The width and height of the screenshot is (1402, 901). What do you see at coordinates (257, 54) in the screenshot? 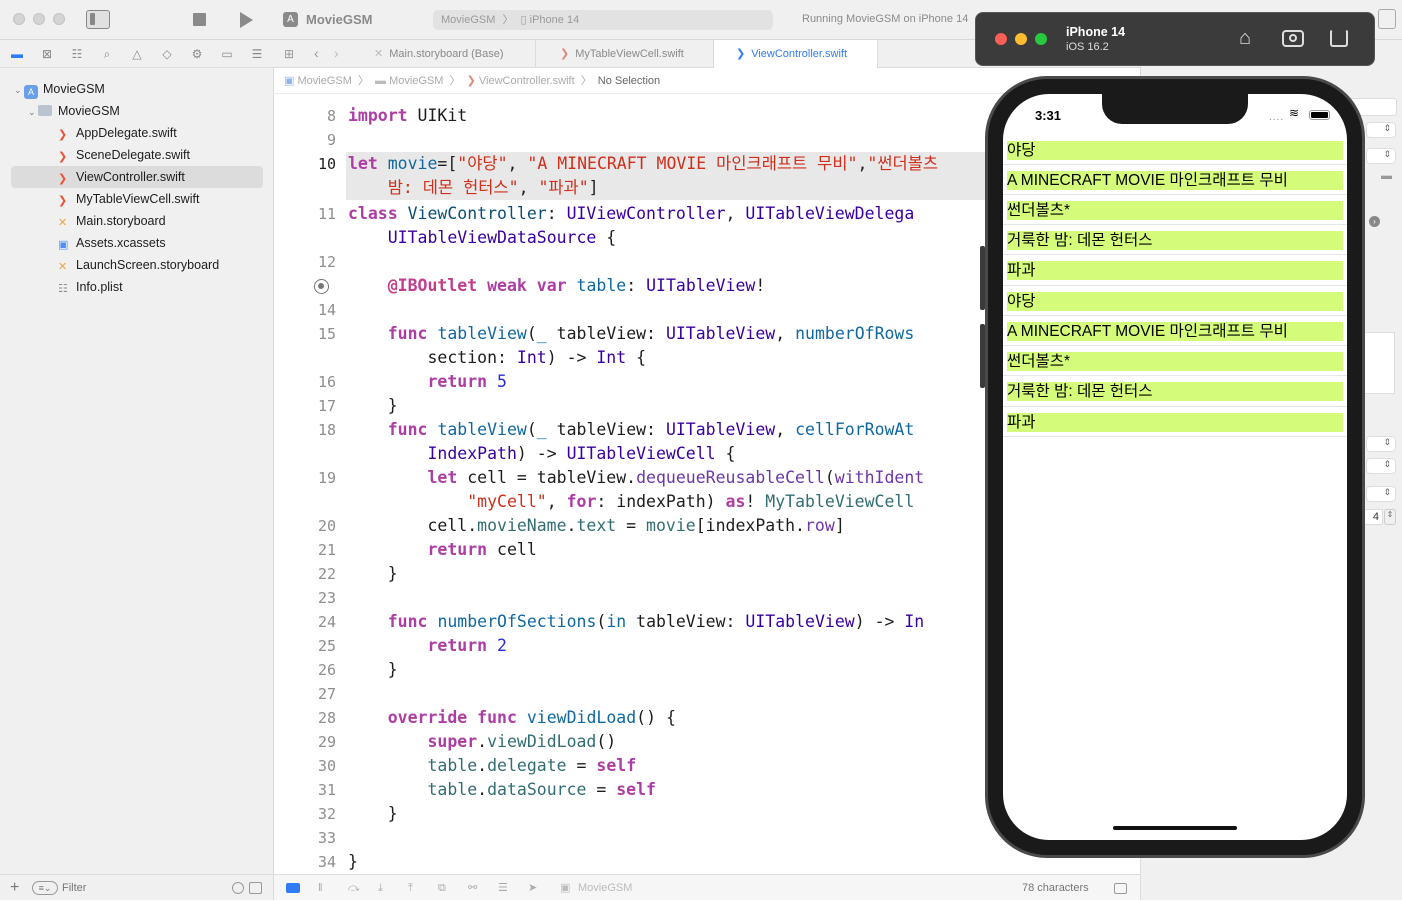
I see `report-icon: ☰` at bounding box center [257, 54].